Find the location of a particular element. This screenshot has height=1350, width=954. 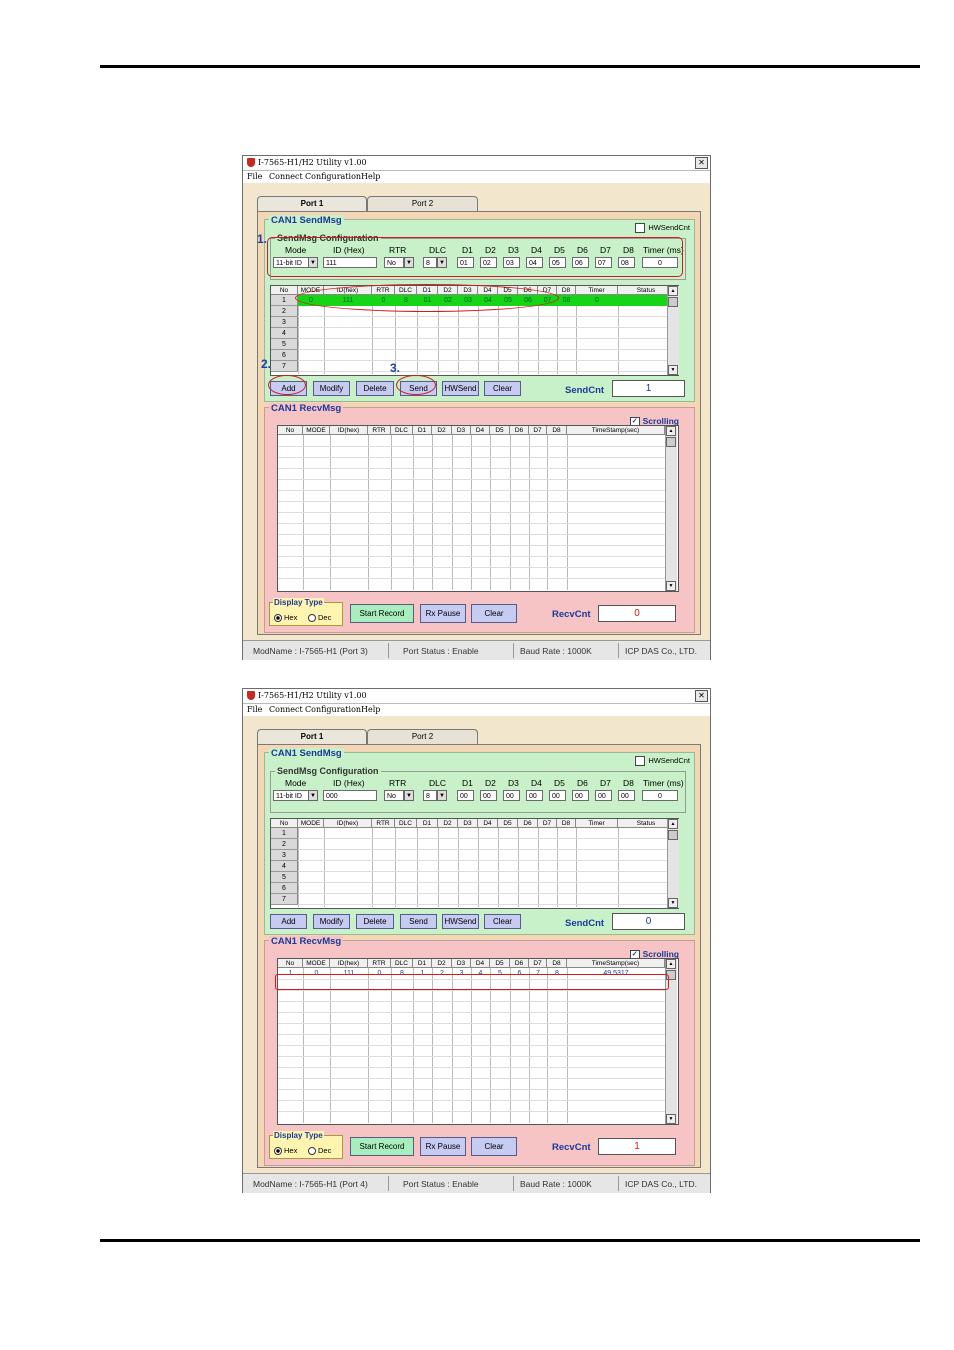

mode-select: 11-bit ID is located at coordinates (291, 795).